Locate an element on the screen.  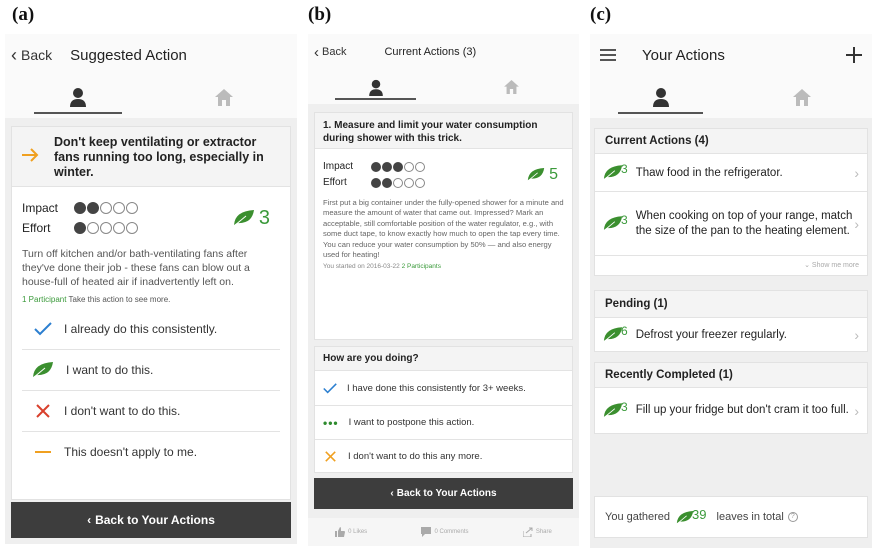
option-dont-want: I don't want to do this. is located at coordinates (151, 410).